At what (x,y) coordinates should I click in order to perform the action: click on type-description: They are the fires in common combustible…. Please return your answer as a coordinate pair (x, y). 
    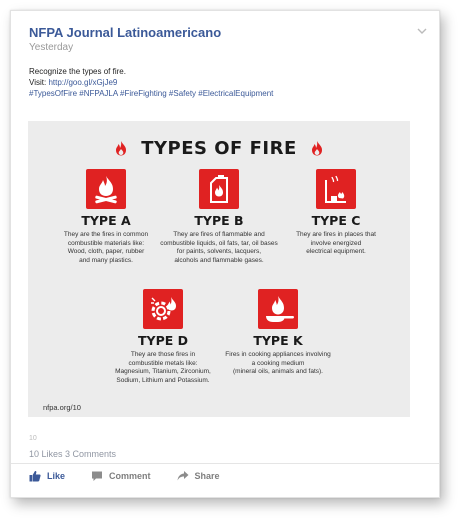
    Looking at the image, I should click on (106, 247).